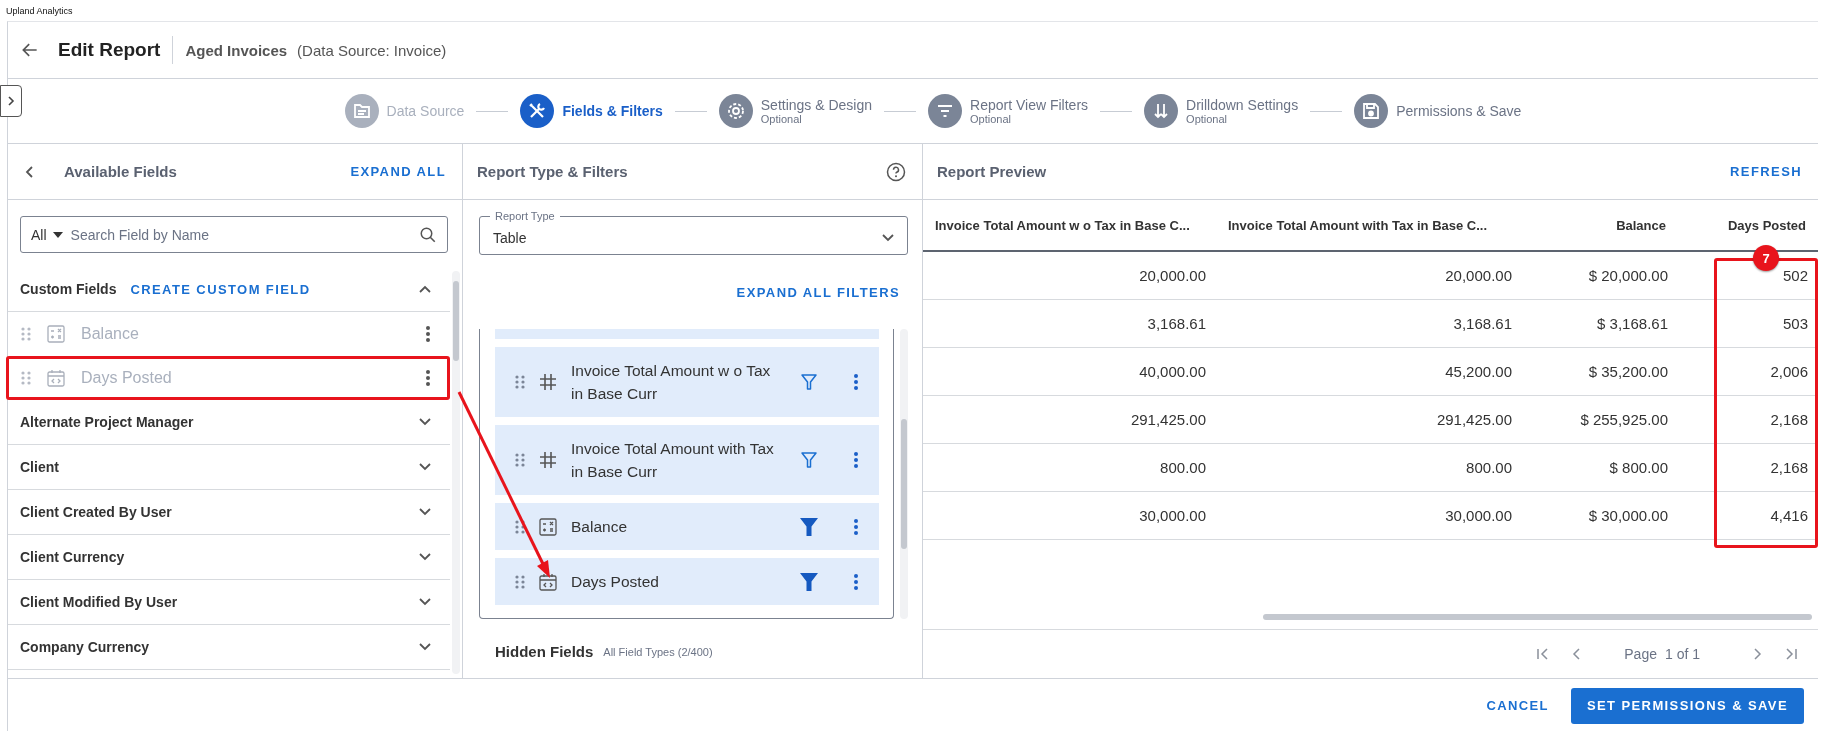  I want to click on table-cell: 20,000.00, so click(1069, 276).